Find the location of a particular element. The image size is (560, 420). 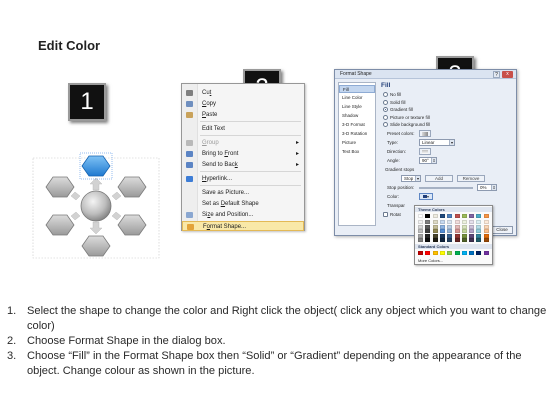

category-picture: Picture is located at coordinates (357, 143).